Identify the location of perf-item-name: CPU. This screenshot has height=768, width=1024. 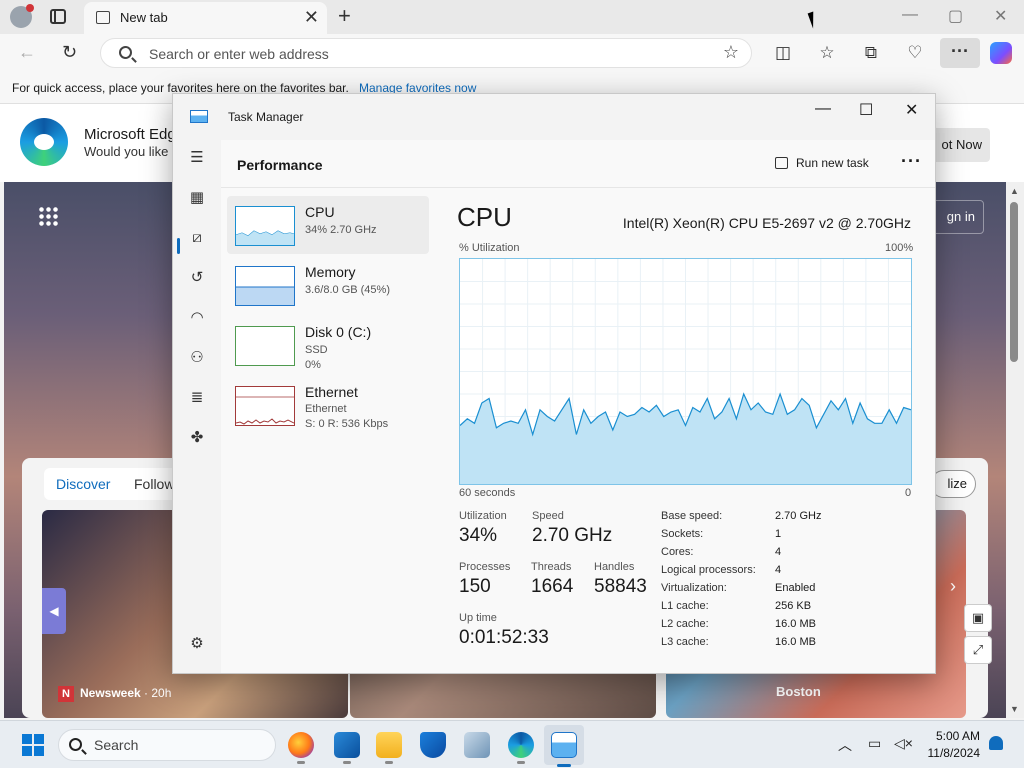
(320, 212).